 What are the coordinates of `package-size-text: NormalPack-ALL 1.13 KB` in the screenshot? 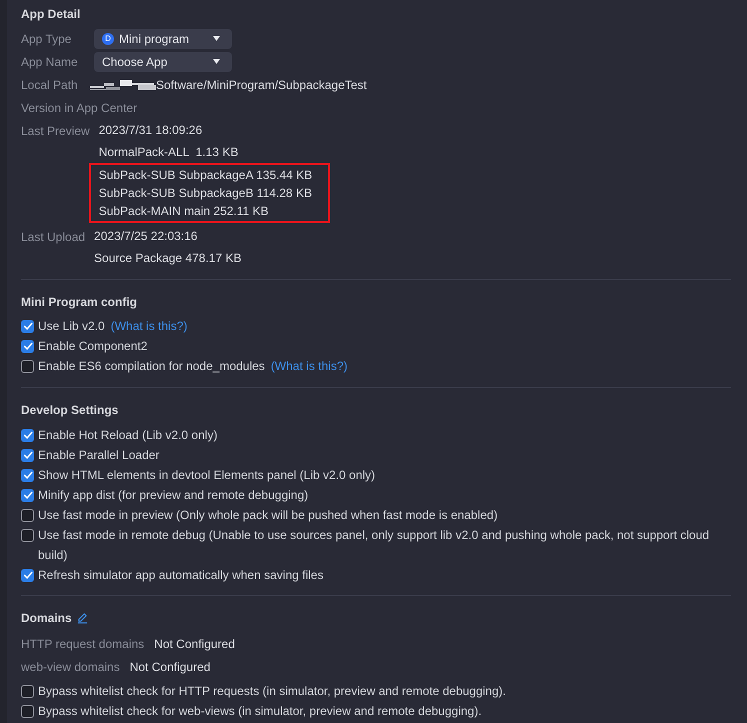 It's located at (169, 152).